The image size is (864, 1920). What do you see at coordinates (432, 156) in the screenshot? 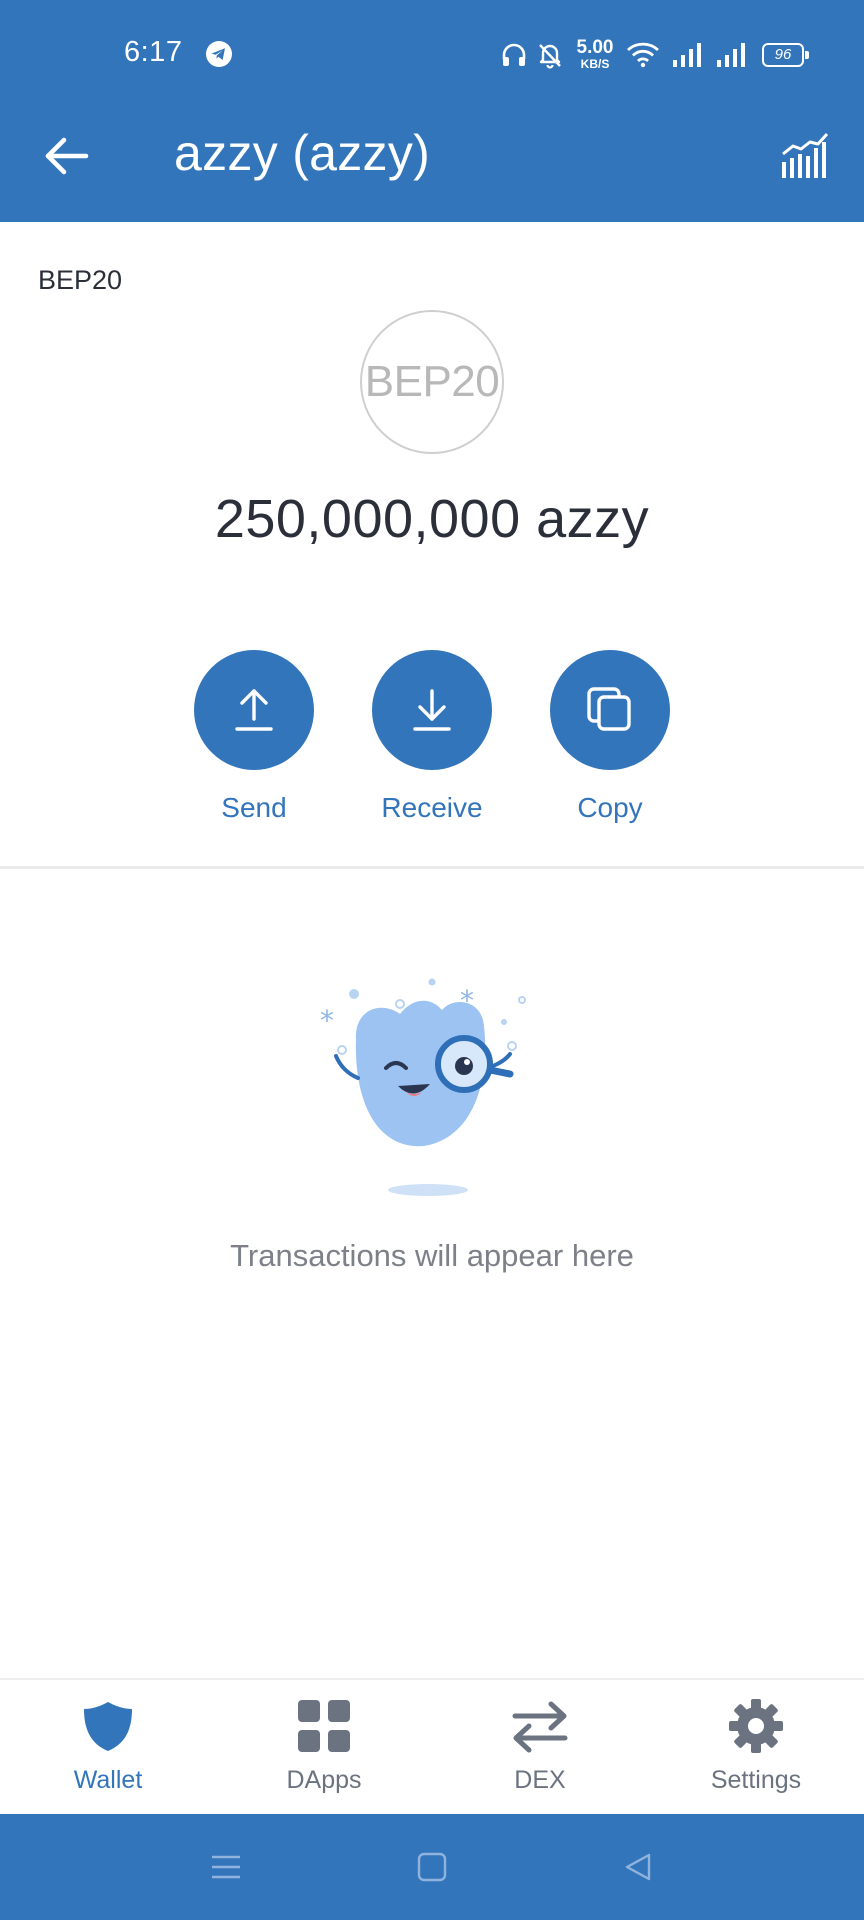
I see `app-header: azzy (azzy)` at bounding box center [432, 156].